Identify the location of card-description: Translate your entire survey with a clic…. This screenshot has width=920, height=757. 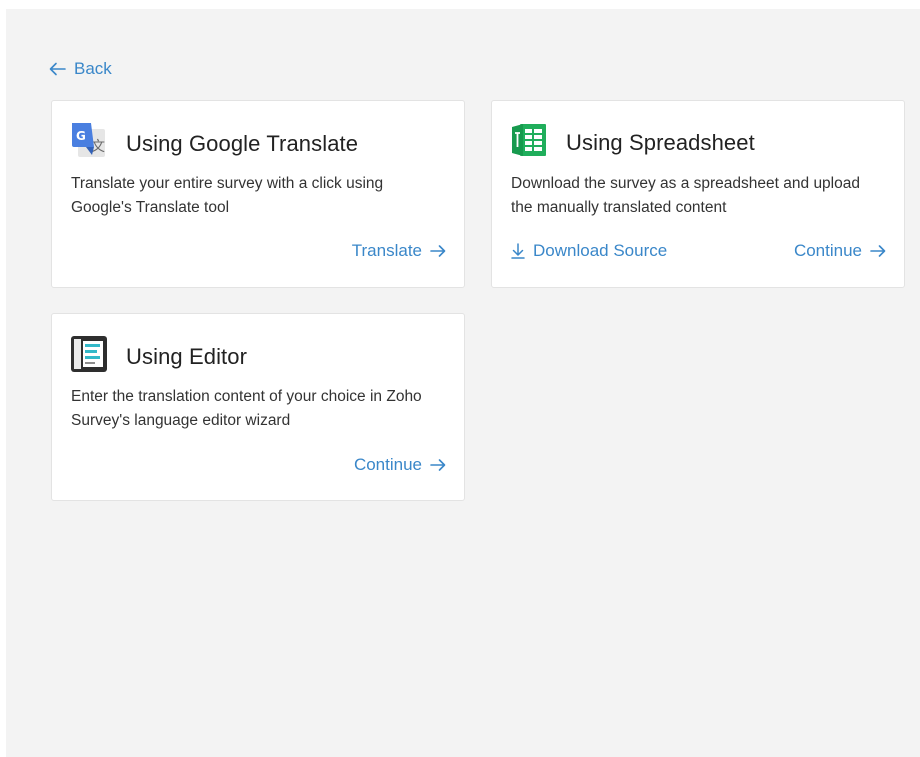
(227, 195).